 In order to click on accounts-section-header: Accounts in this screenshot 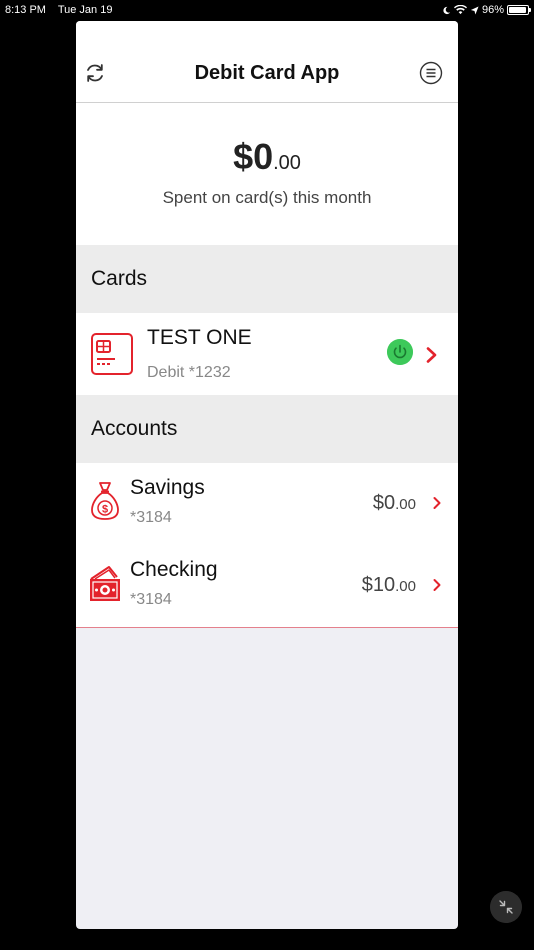, I will do `click(267, 429)`.